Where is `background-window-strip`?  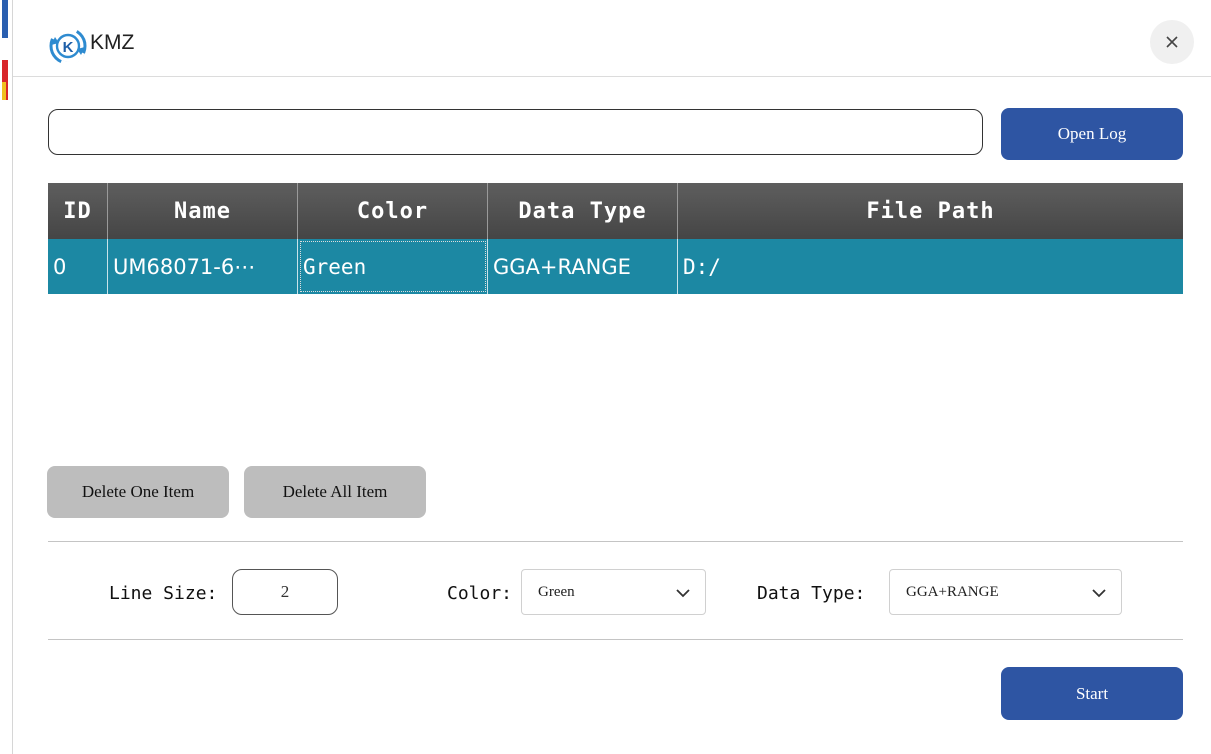
background-window-strip is located at coordinates (6, 377).